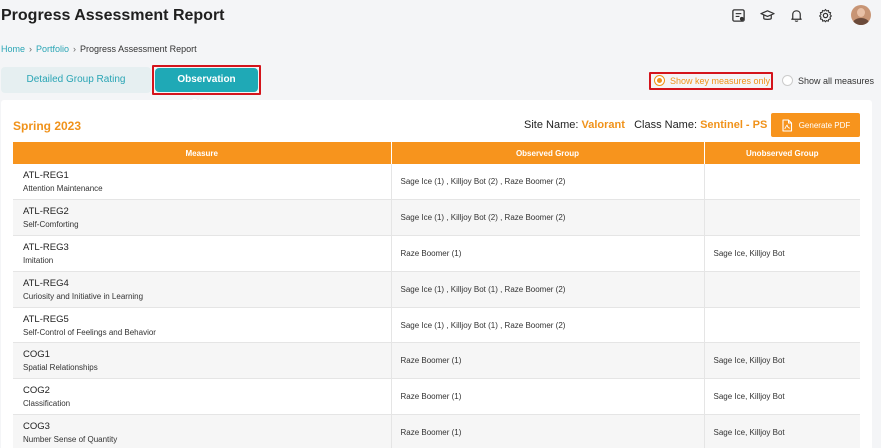 This screenshot has width=881, height=448. What do you see at coordinates (51, 225) in the screenshot?
I see `measure-name: Self-Comforting` at bounding box center [51, 225].